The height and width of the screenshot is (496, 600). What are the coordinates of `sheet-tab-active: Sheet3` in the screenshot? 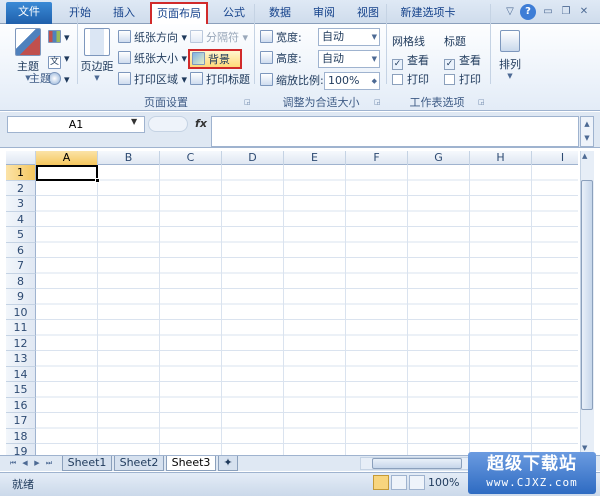 It's located at (191, 463).